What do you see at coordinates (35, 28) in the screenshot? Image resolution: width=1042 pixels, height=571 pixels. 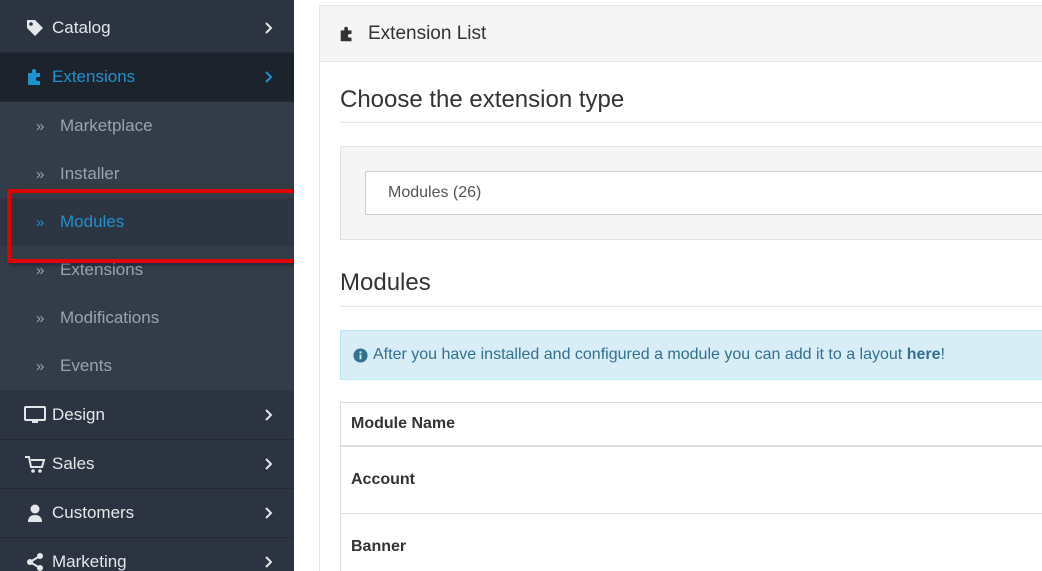 I see `tag-icon` at bounding box center [35, 28].